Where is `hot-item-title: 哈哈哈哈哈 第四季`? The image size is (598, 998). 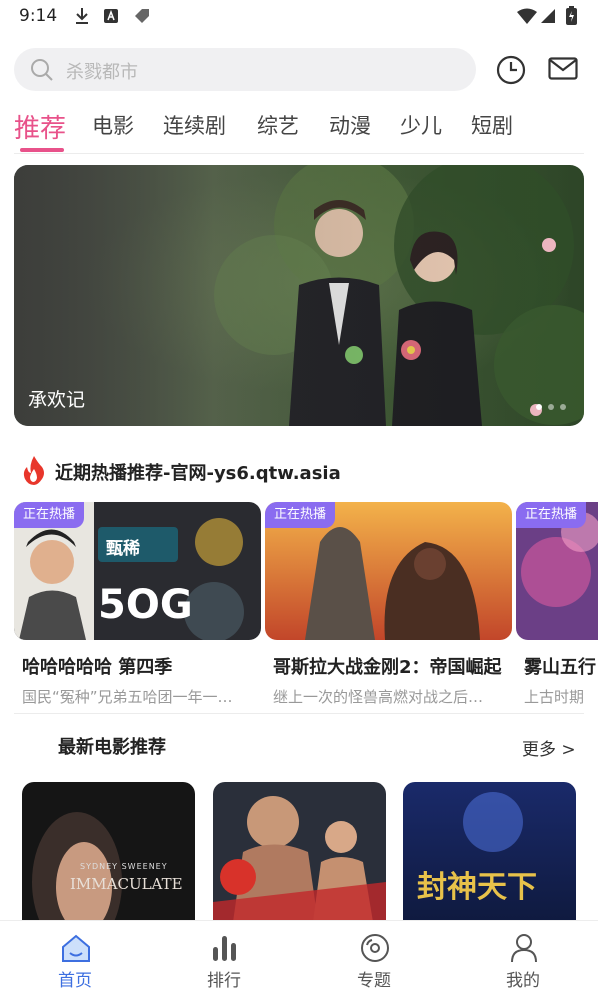 hot-item-title: 哈哈哈哈哈 第四季 is located at coordinates (97, 666).